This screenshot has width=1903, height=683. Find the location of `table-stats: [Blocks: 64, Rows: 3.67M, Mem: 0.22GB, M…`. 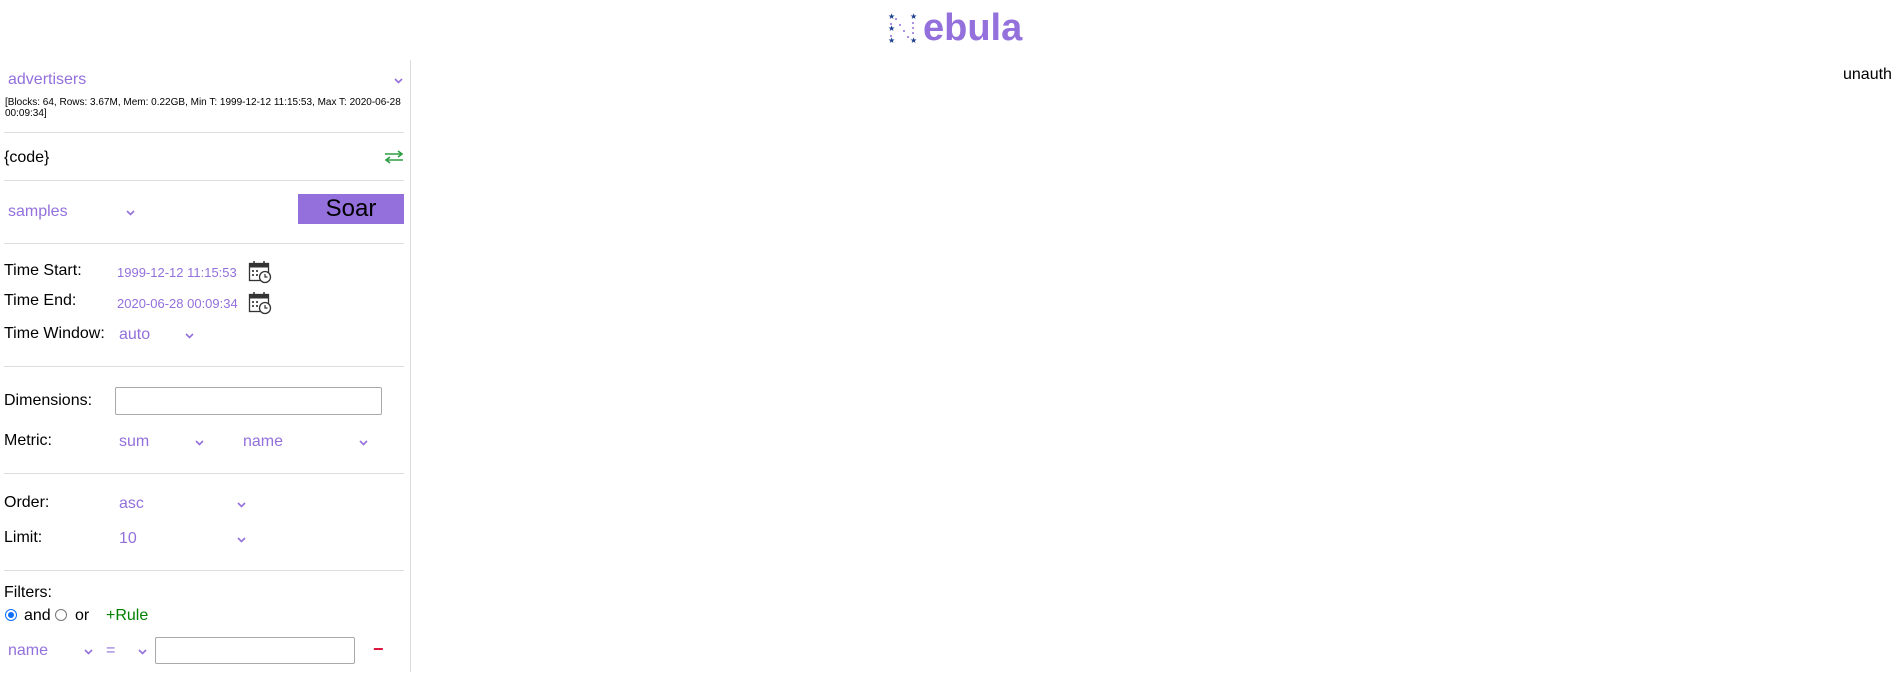

table-stats: [Blocks: 64, Rows: 3.67M, Mem: 0.22GB, M… is located at coordinates (203, 108).